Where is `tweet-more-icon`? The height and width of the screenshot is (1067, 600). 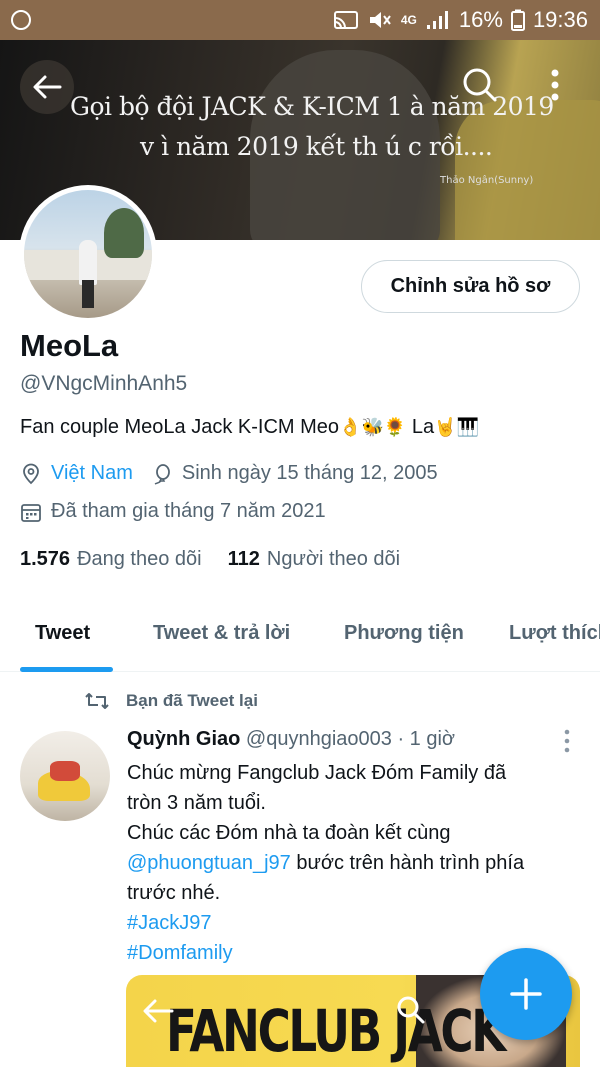 tweet-more-icon is located at coordinates (567, 741).